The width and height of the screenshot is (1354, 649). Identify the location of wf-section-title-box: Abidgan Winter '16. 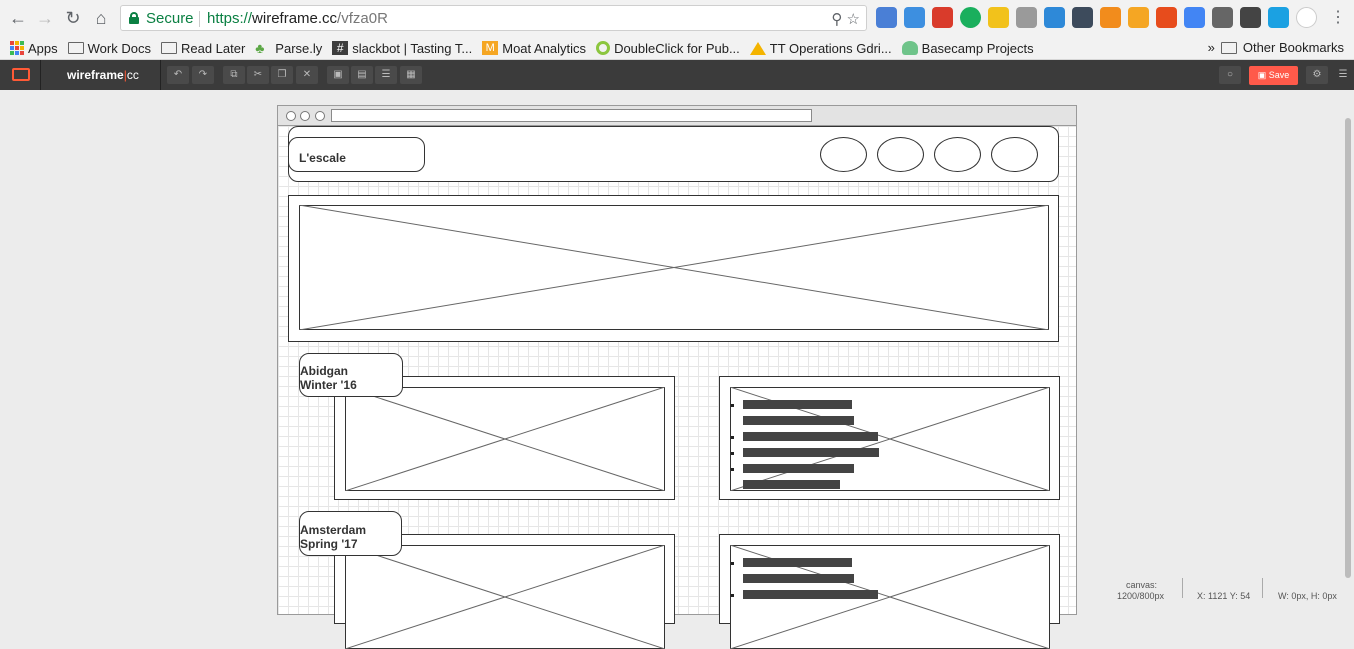
(351, 375).